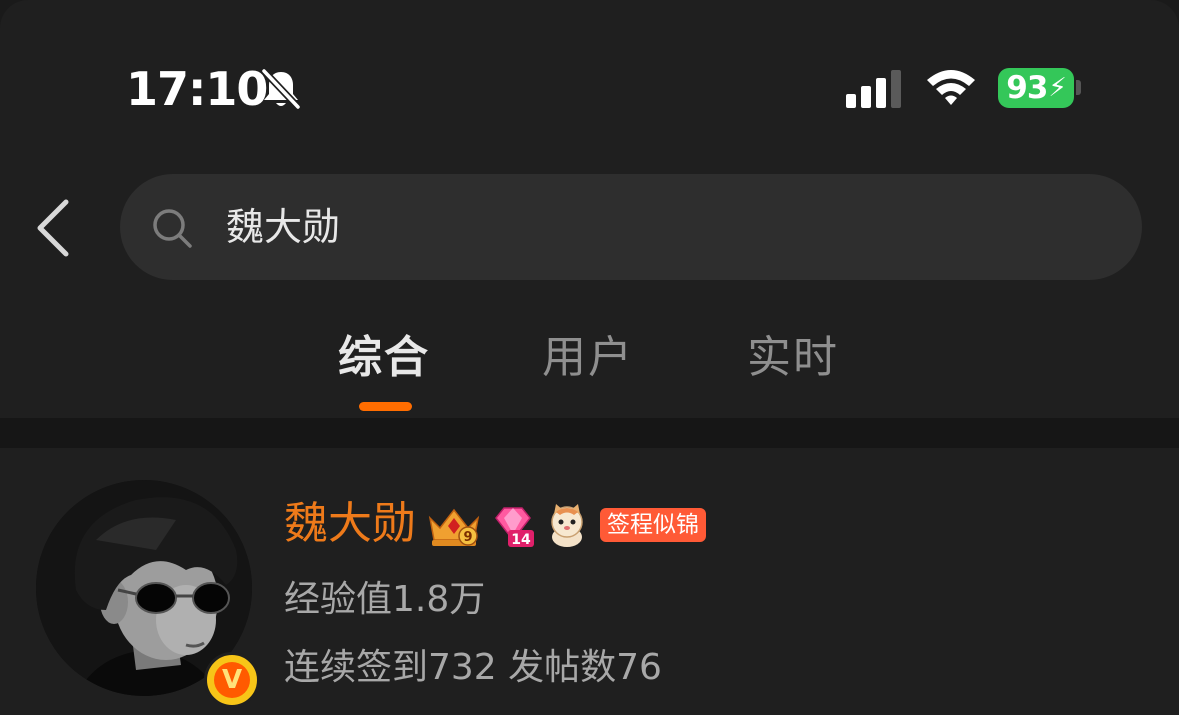 The image size is (1179, 715). What do you see at coordinates (1057, 88) in the screenshot?
I see `charging-bolt-icon: ⚡` at bounding box center [1057, 88].